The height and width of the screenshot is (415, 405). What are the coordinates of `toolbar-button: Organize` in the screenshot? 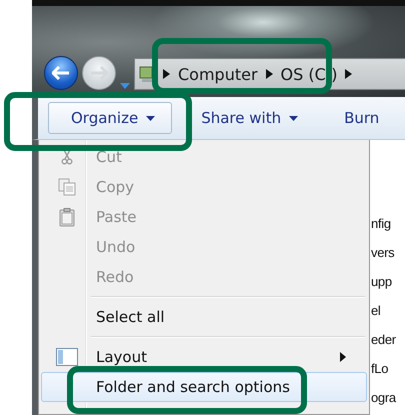 It's located at (110, 118).